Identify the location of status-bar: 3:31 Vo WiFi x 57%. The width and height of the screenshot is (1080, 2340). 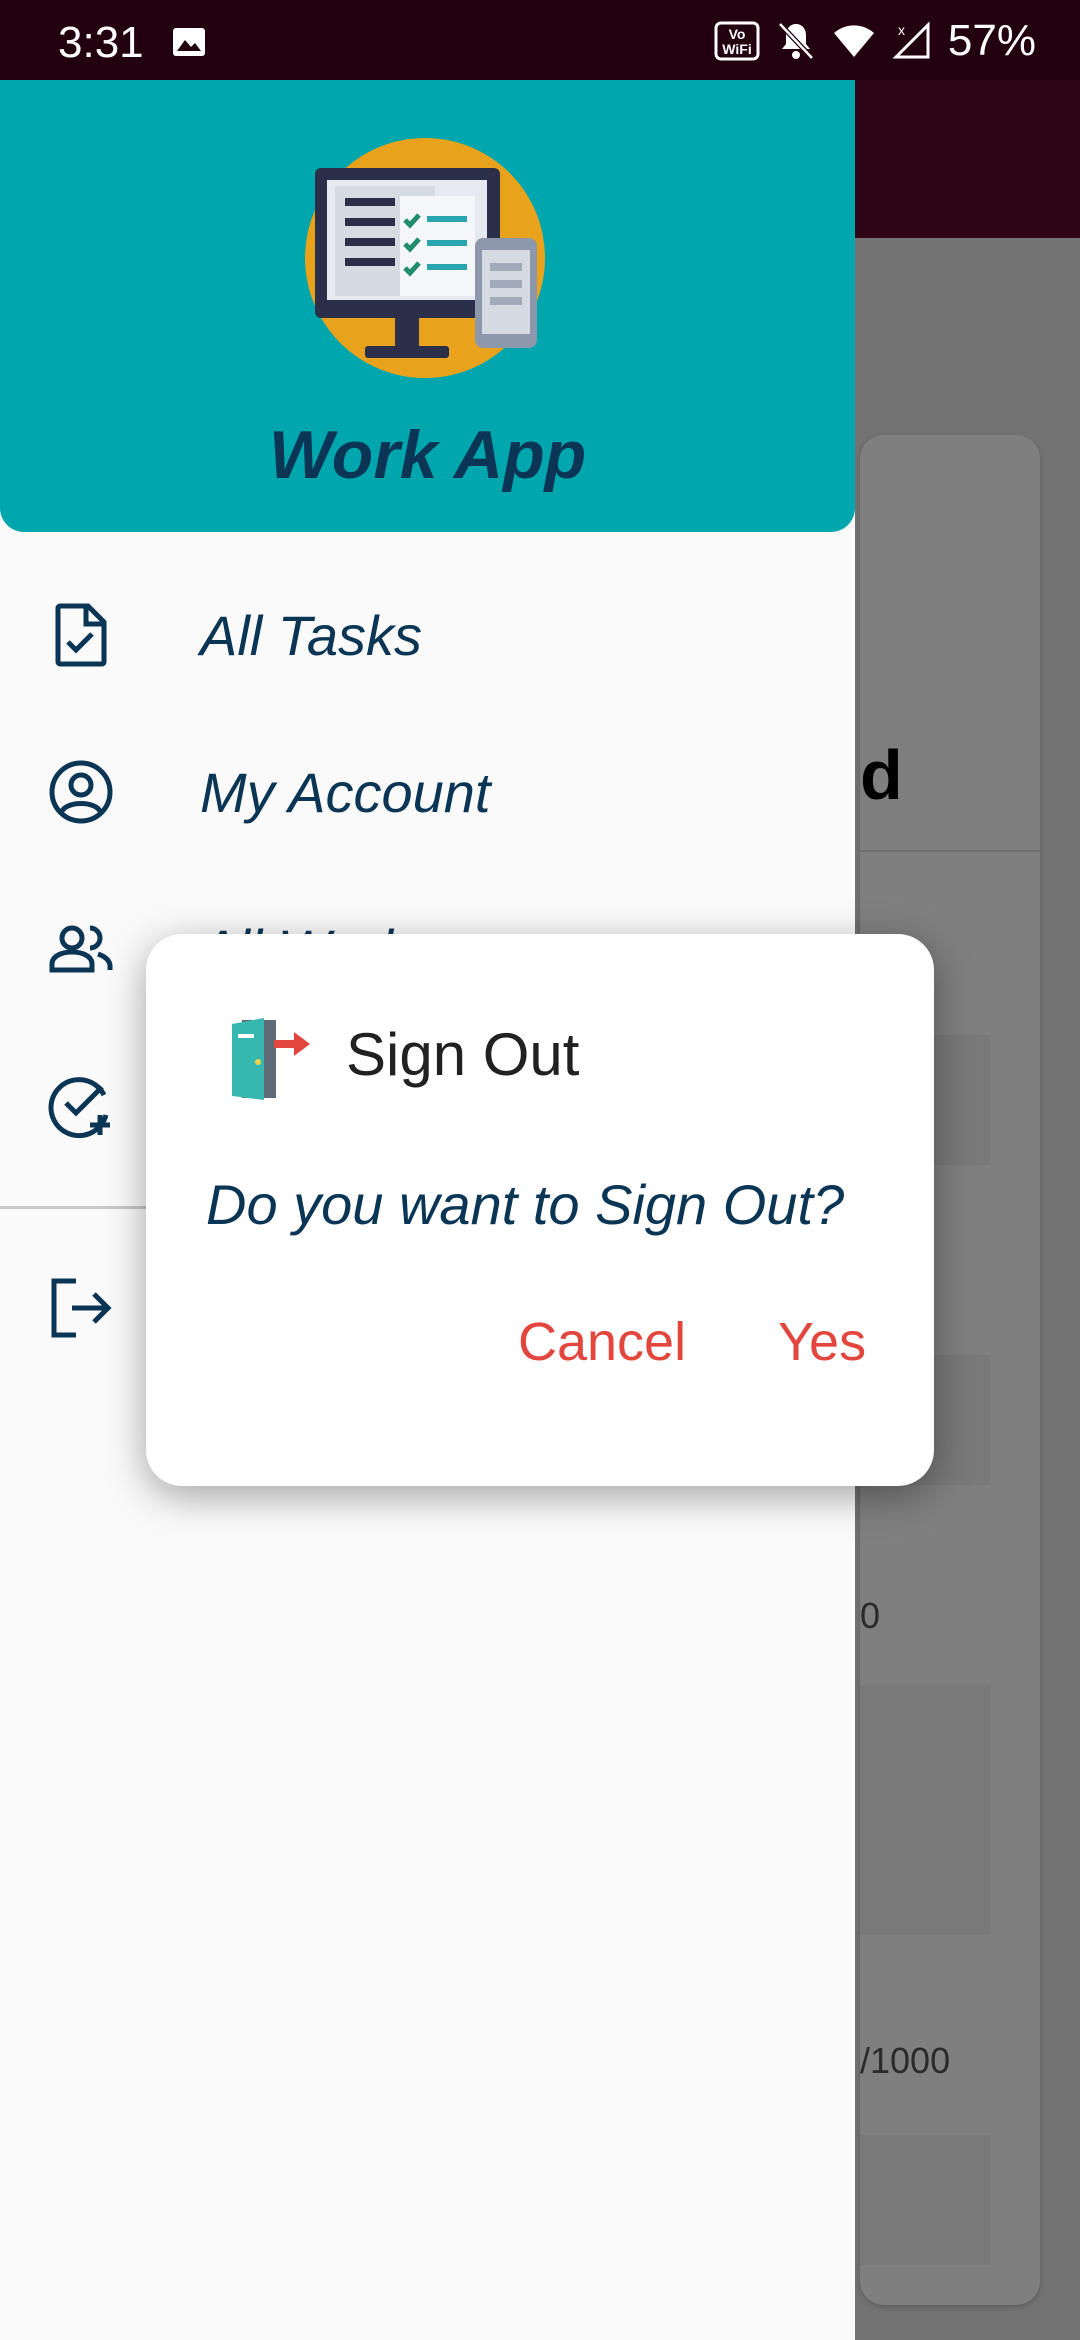
(540, 40).